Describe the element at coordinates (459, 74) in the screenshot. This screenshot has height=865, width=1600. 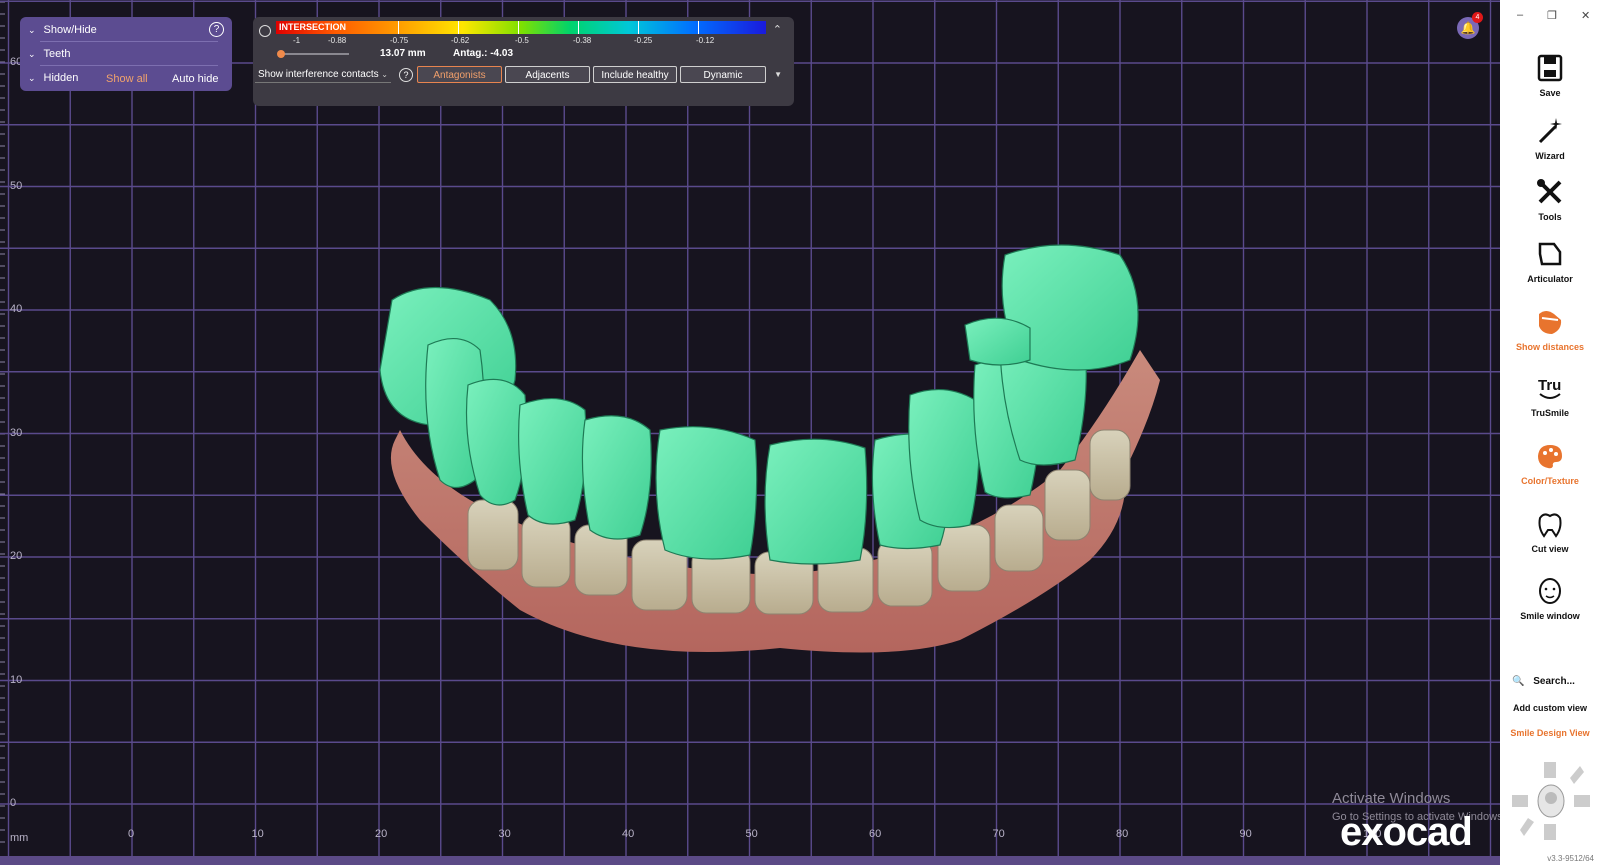
I see `antagonists-toggle: Antagonists` at that location.